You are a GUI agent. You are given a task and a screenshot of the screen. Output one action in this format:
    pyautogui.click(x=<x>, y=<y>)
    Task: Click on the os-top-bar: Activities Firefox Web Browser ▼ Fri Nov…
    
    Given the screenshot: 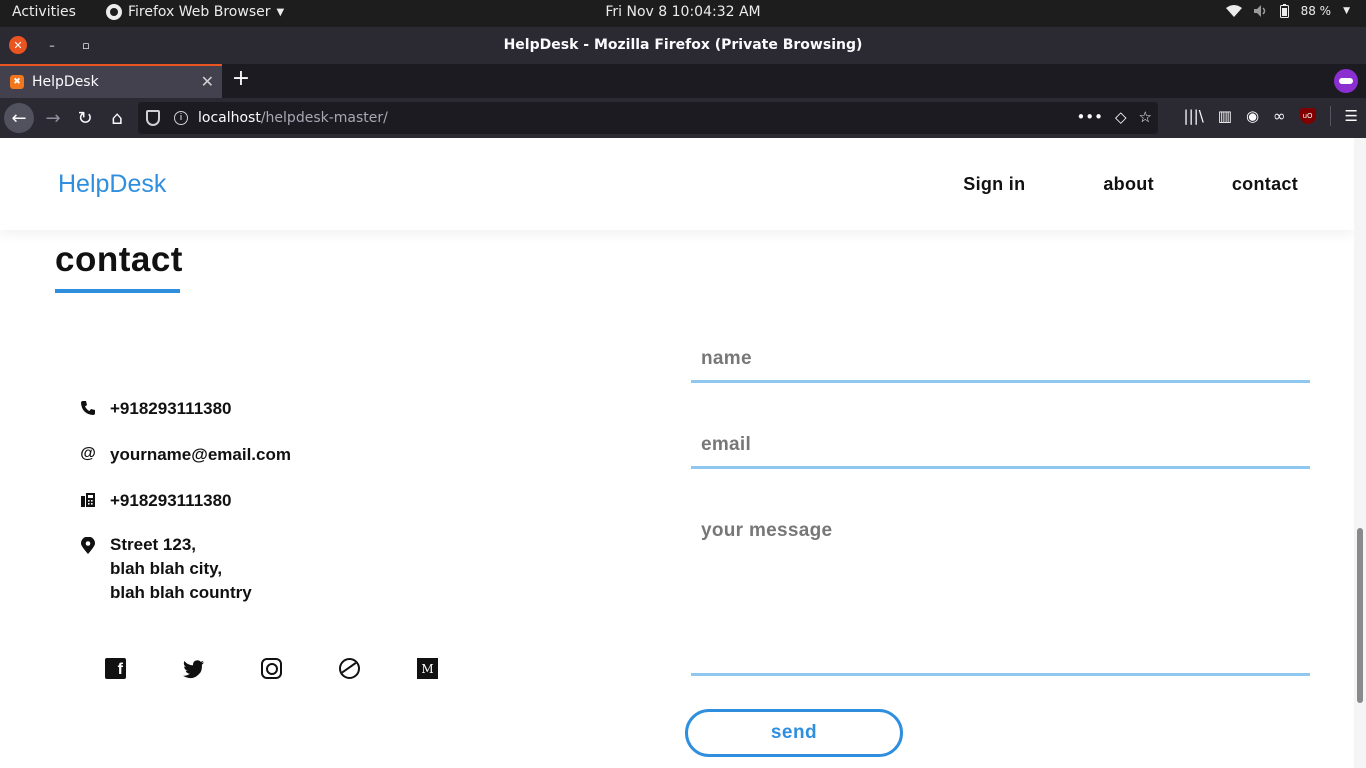 What is the action you would take?
    pyautogui.click(x=683, y=13)
    